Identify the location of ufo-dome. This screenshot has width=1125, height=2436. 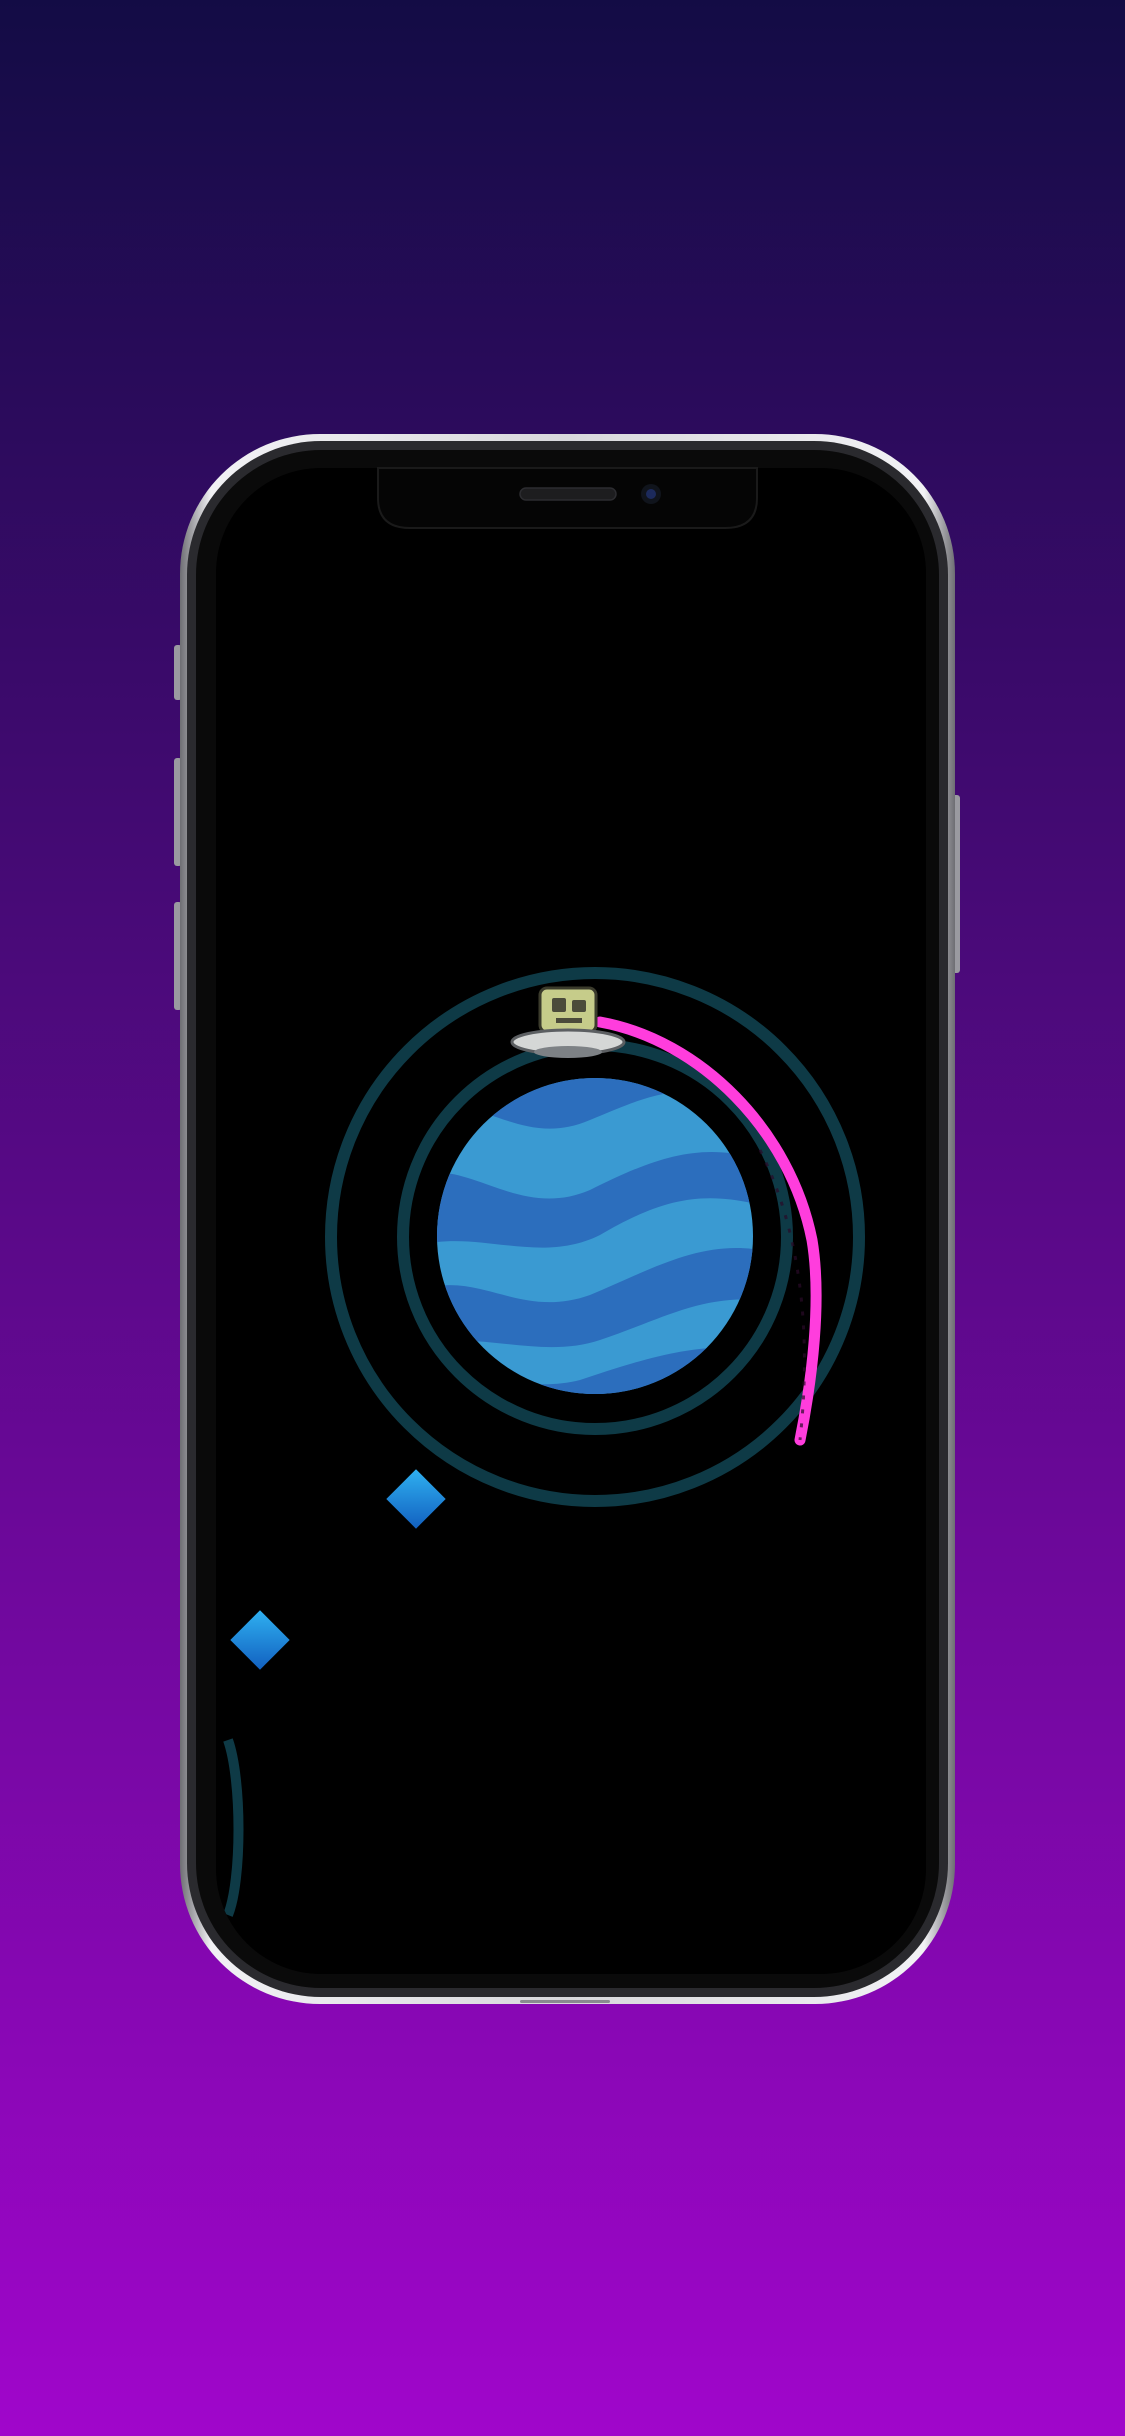
(568, 1010).